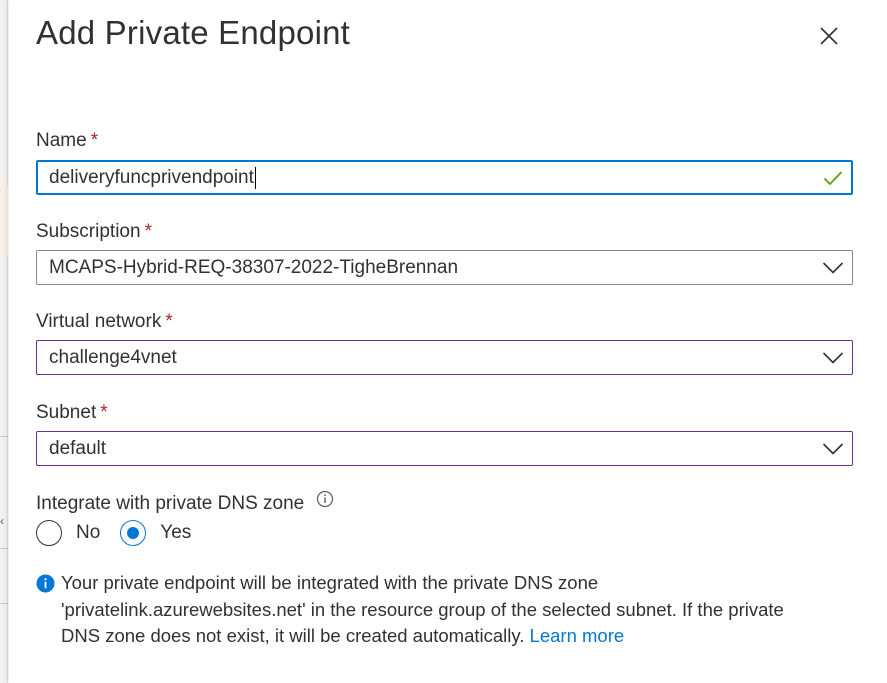  I want to click on learn-more-link: Learn more, so click(577, 635).